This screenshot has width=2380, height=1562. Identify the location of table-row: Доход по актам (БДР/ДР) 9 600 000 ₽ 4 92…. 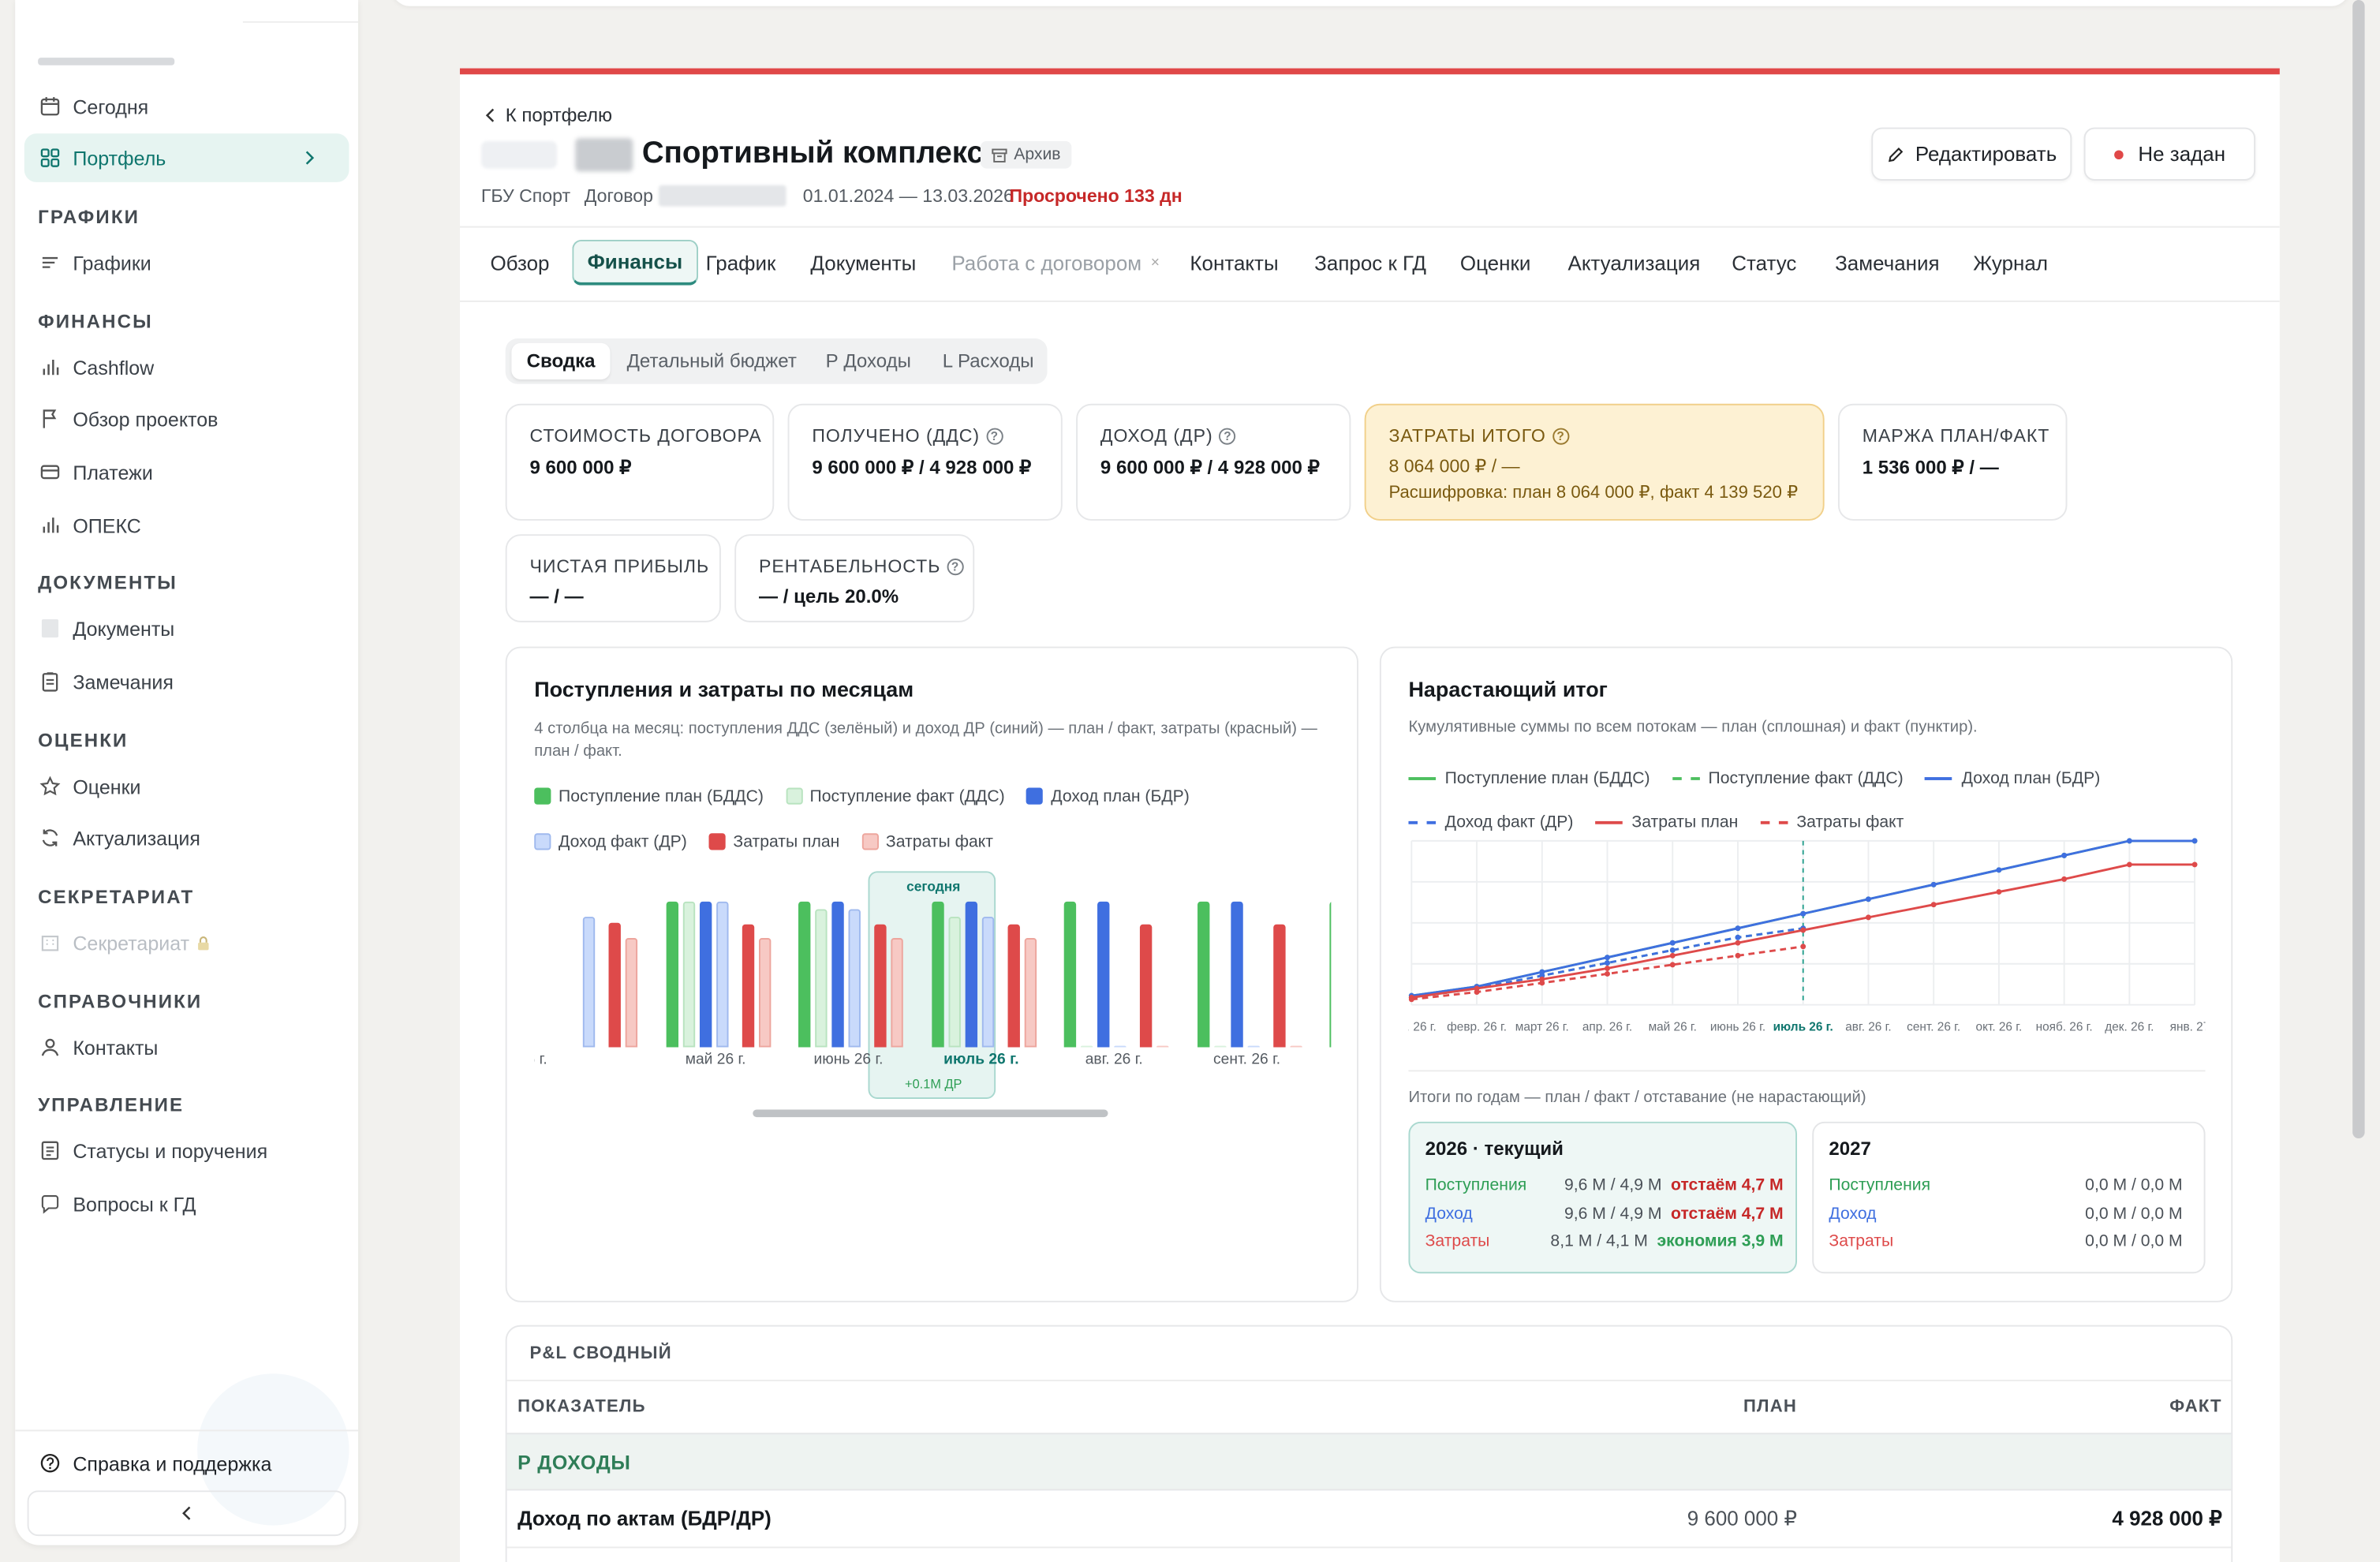
(1369, 1519).